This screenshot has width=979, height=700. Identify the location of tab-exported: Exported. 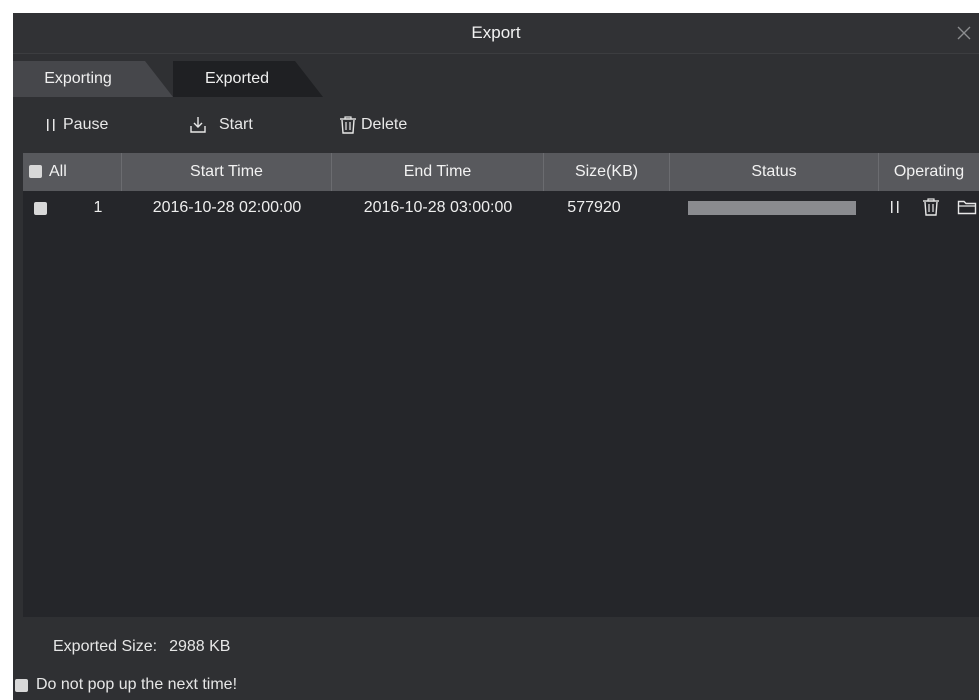
(248, 79).